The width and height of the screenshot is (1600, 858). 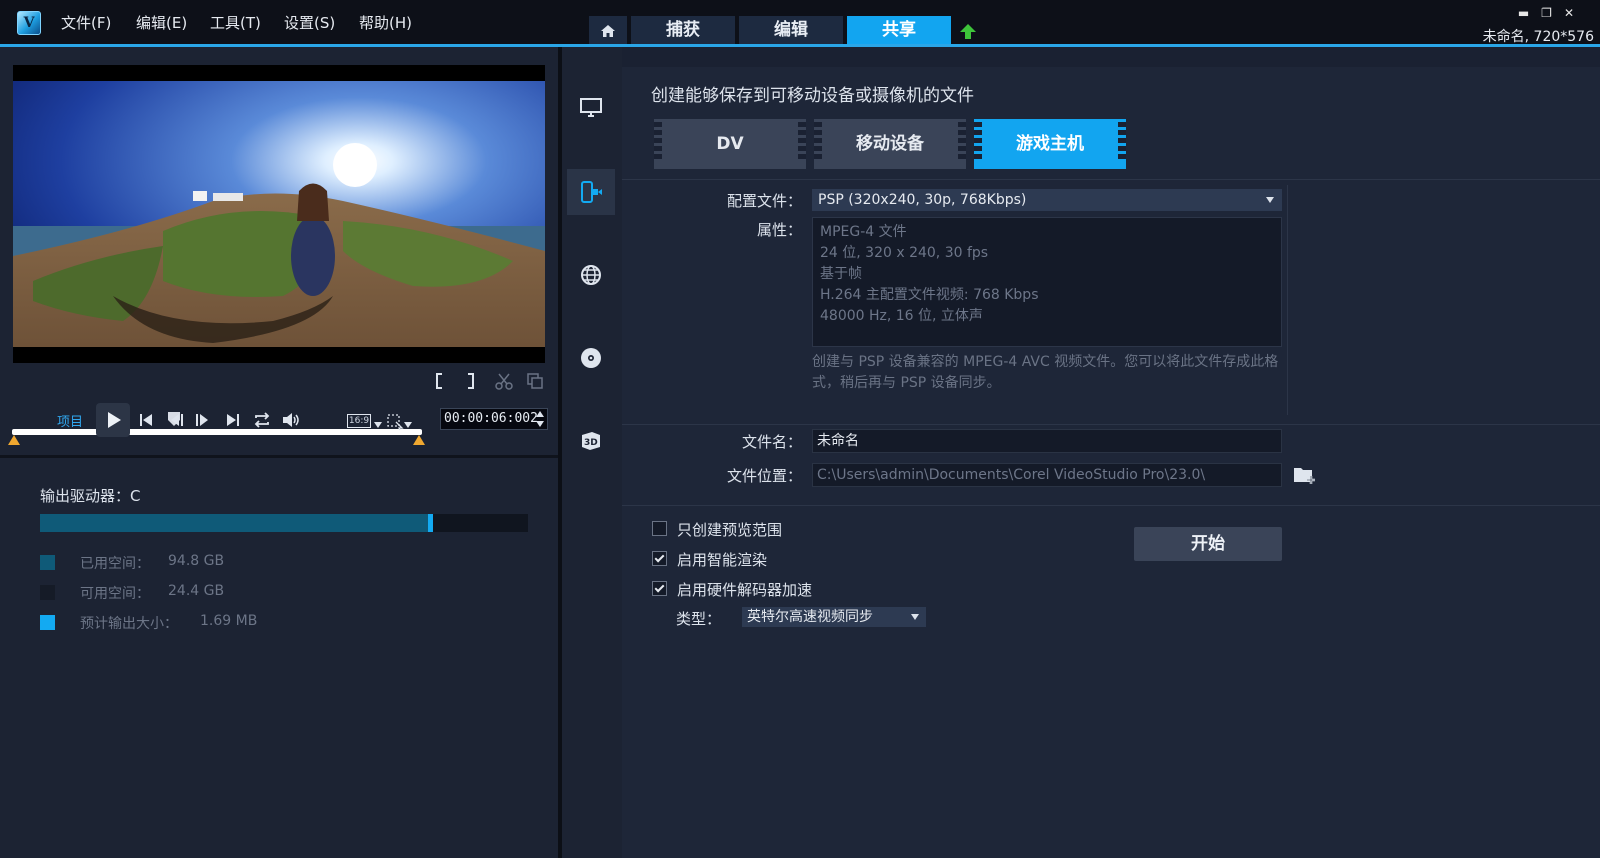 What do you see at coordinates (659, 558) in the screenshot?
I see `smart-render-checkbox` at bounding box center [659, 558].